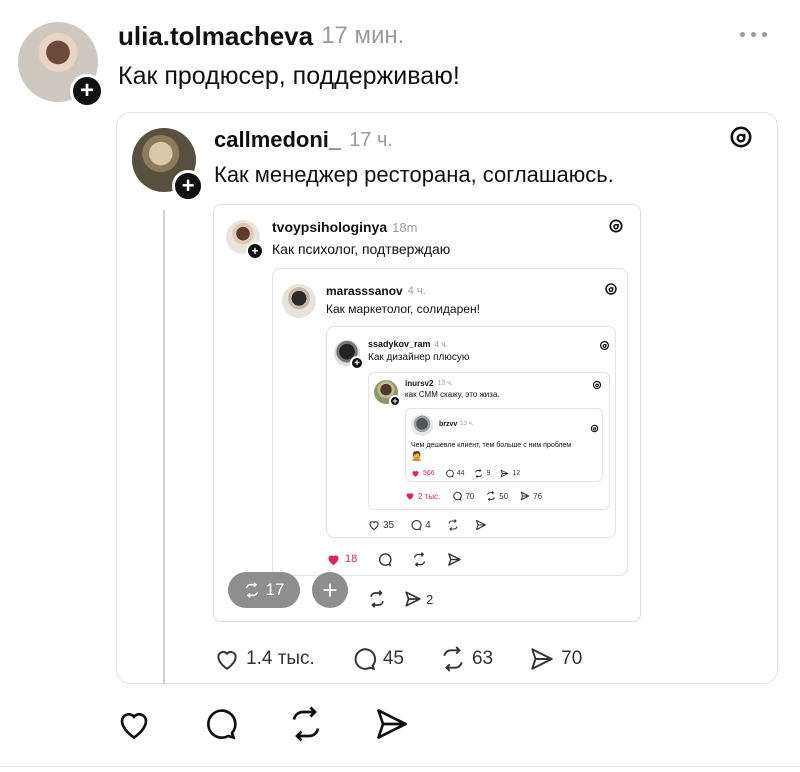  What do you see at coordinates (364, 291) in the screenshot?
I see `quote3-username: marasssanov` at bounding box center [364, 291].